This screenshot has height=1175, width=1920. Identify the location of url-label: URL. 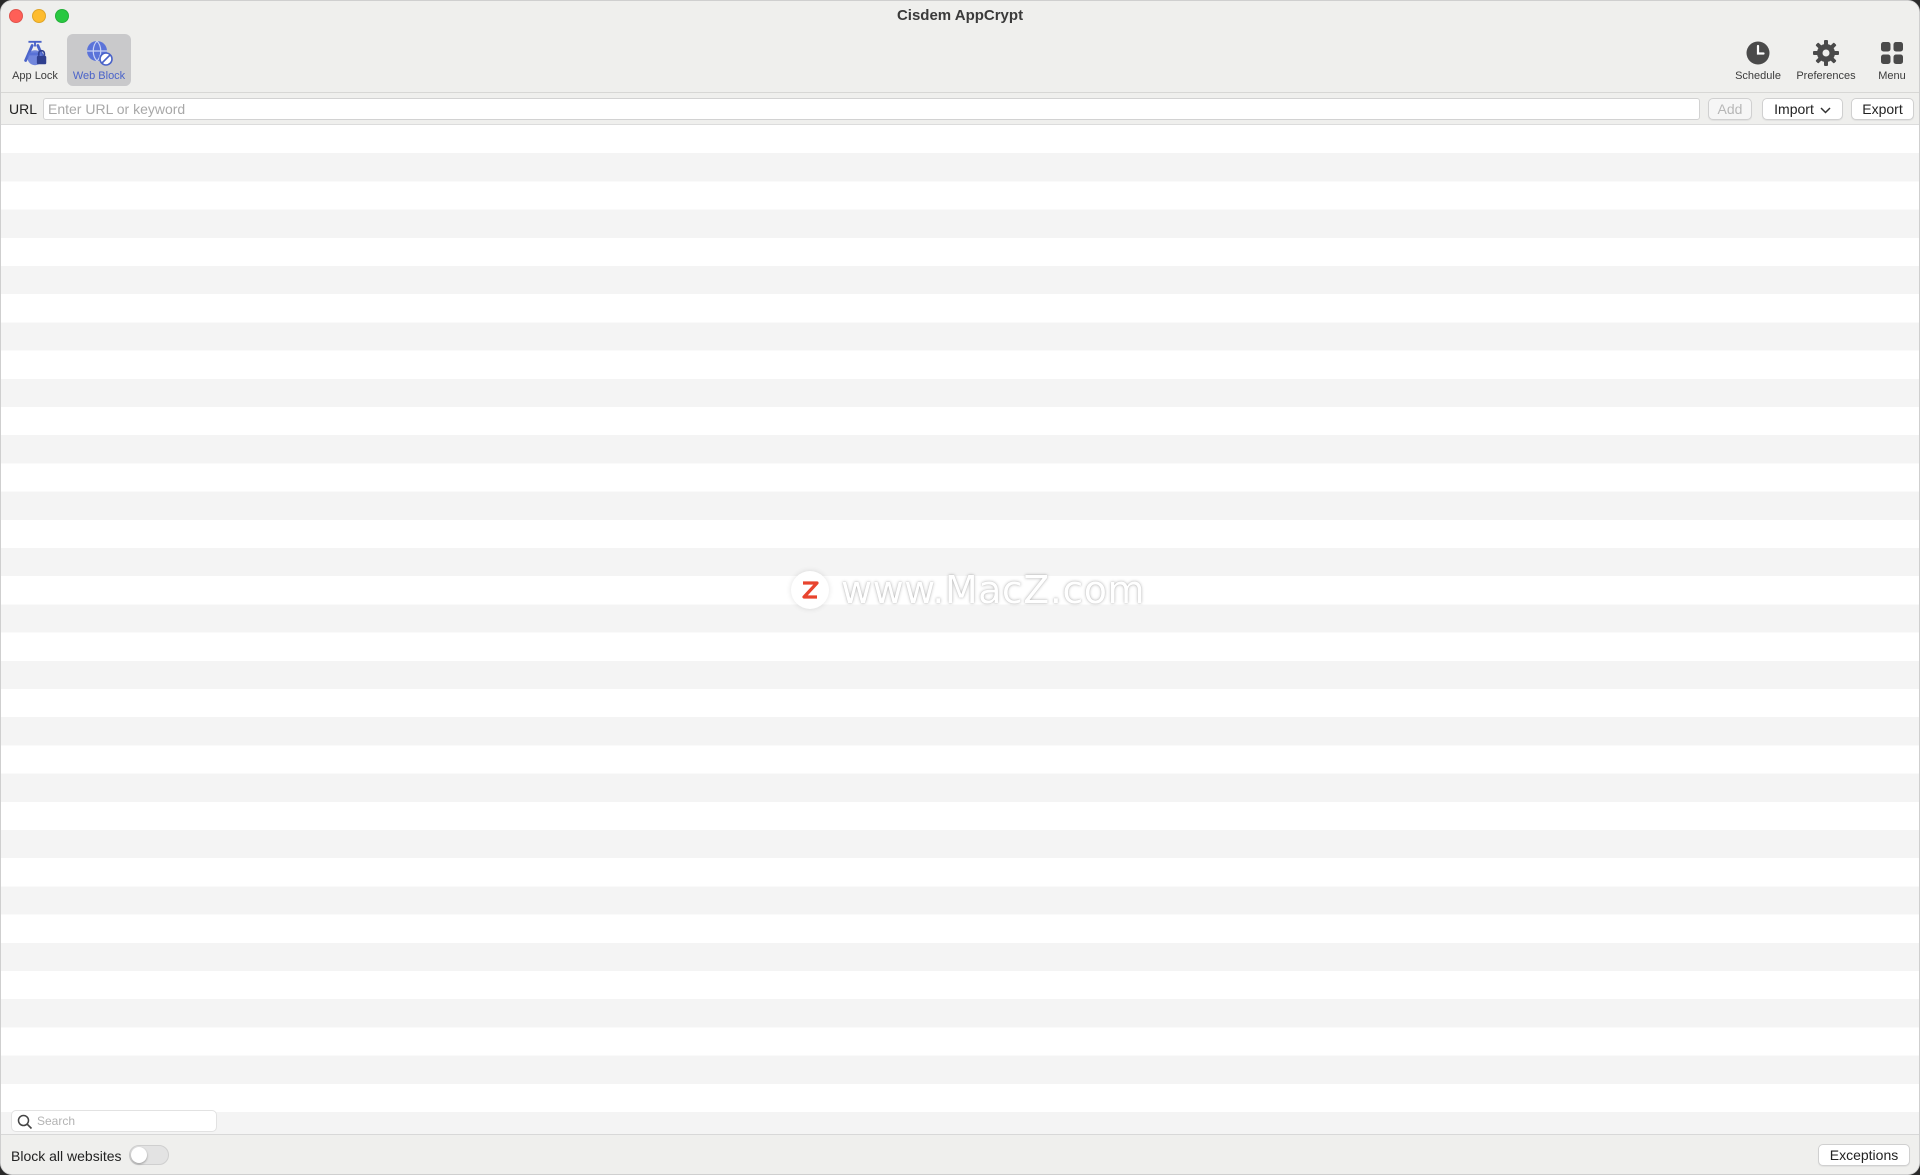
(23, 109).